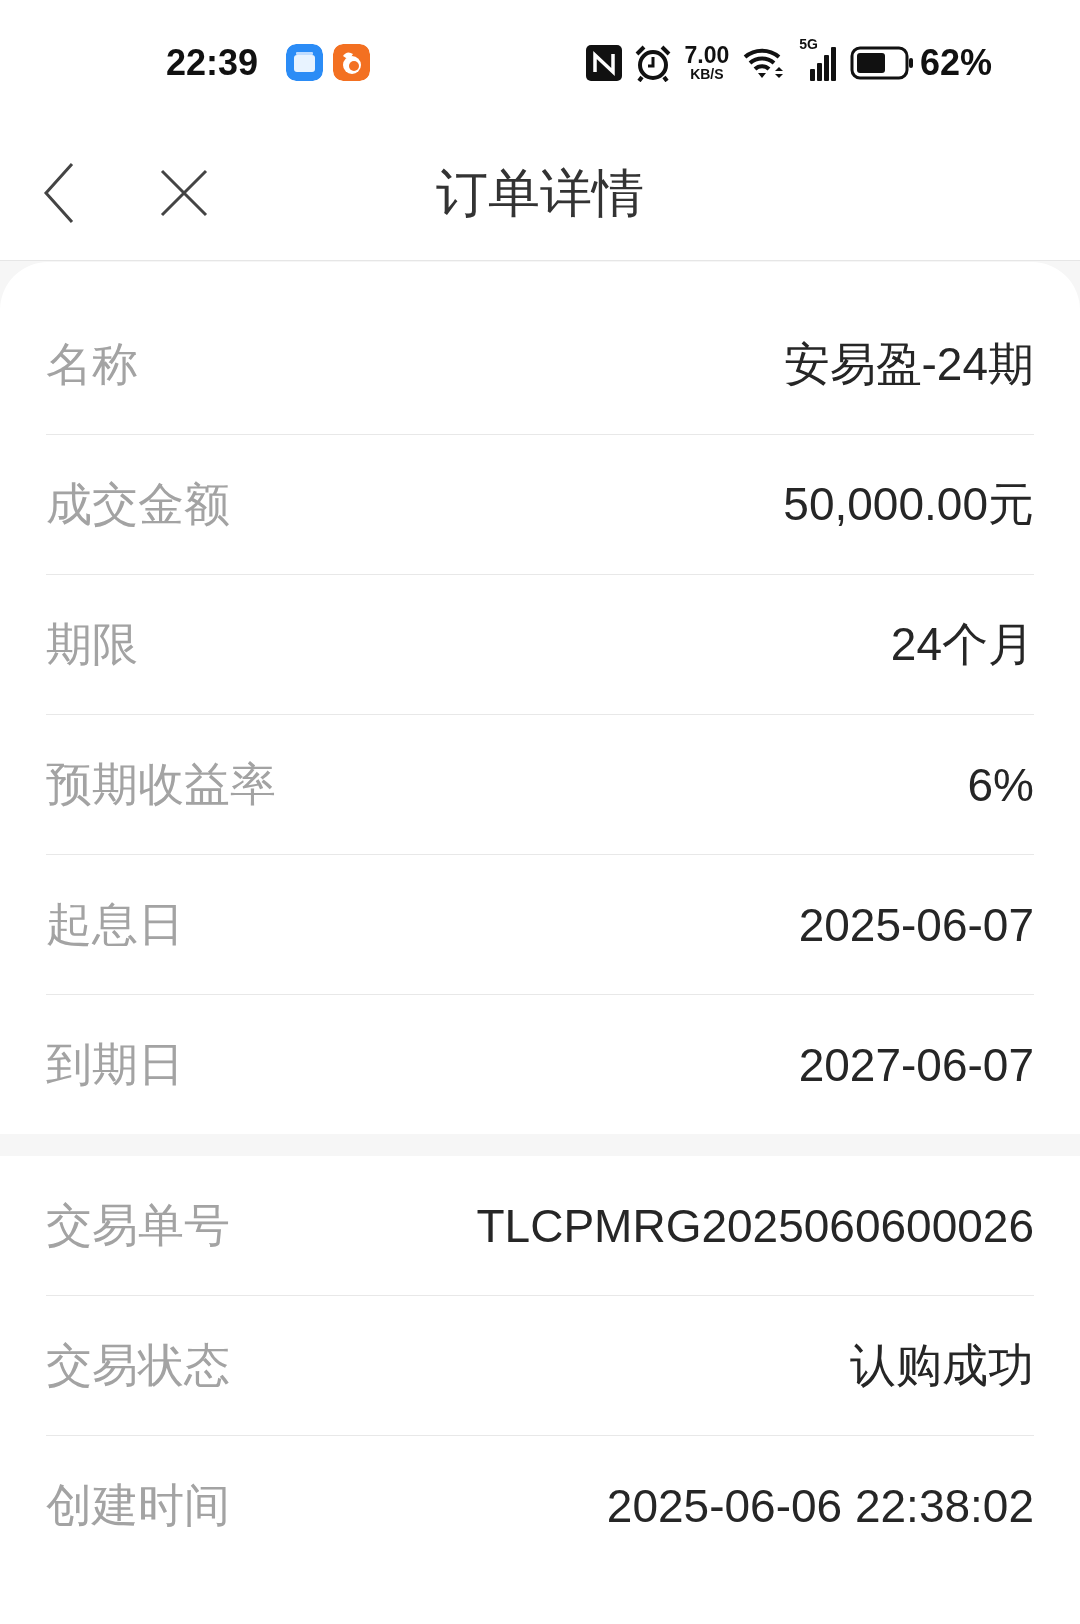  Describe the element at coordinates (1000, 784) in the screenshot. I see `field-value: 6%` at that location.